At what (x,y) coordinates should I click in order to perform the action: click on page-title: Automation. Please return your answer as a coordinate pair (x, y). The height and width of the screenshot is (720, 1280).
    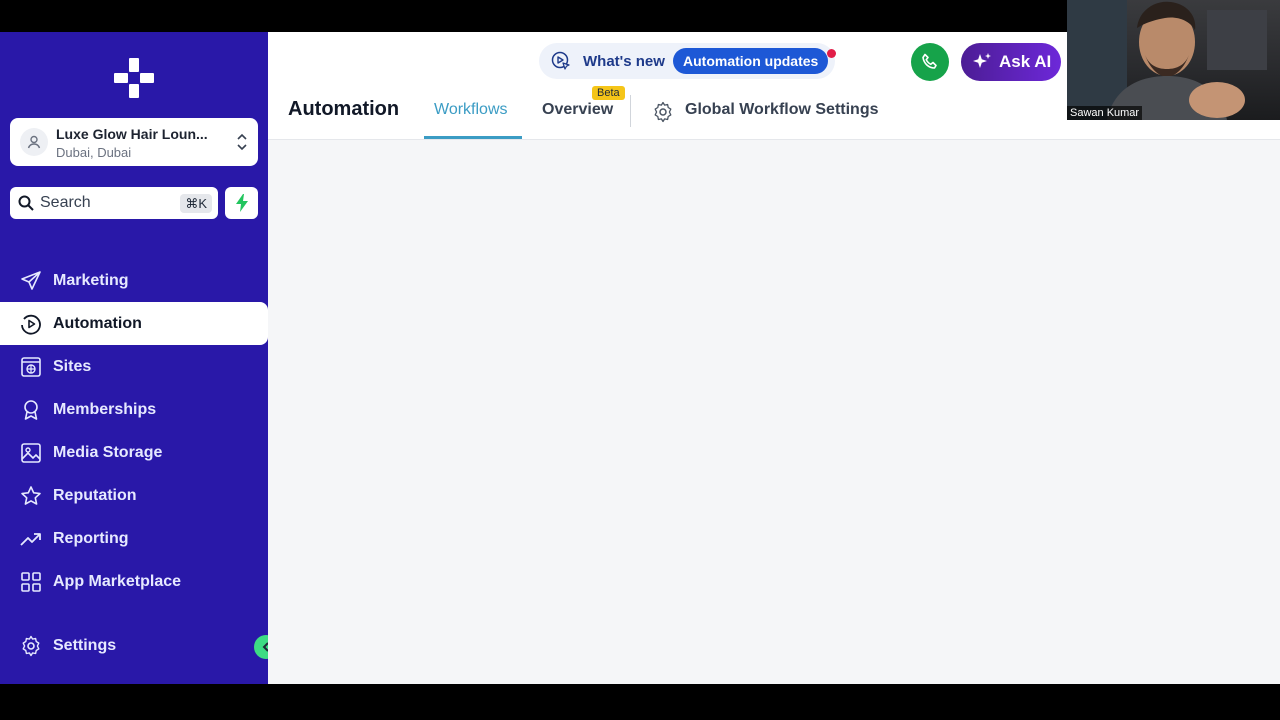
    Looking at the image, I should click on (344, 109).